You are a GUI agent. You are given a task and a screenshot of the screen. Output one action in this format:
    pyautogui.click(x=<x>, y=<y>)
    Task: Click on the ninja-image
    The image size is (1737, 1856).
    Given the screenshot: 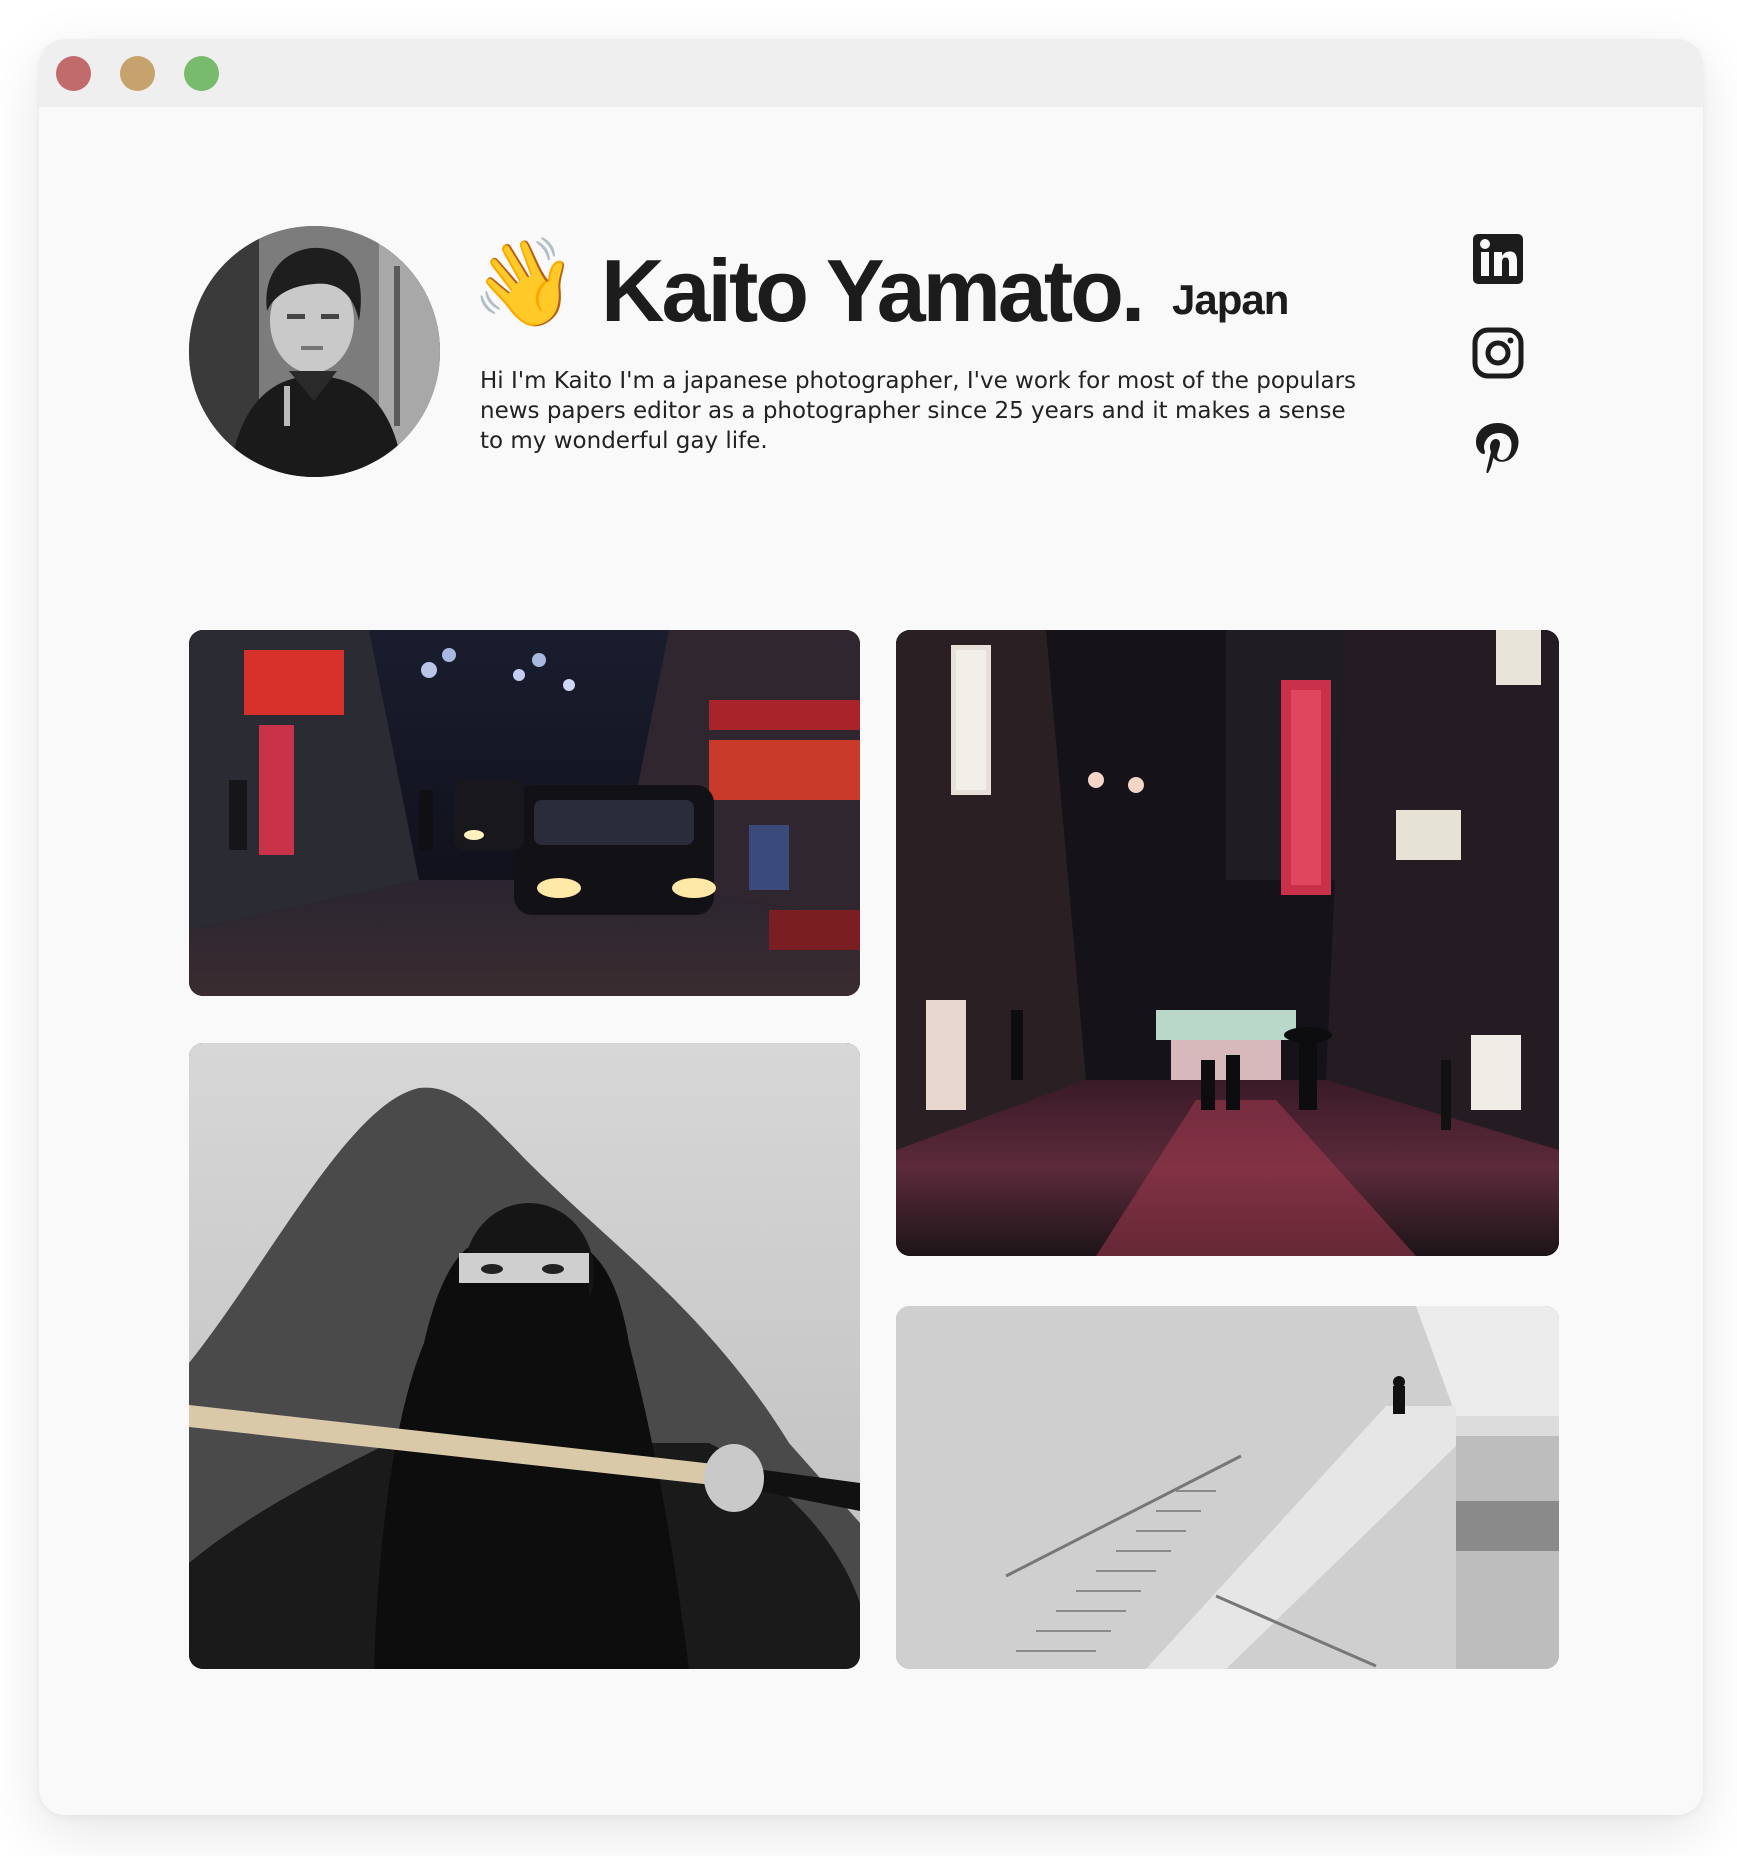 What is the action you would take?
    pyautogui.click(x=524, y=1356)
    